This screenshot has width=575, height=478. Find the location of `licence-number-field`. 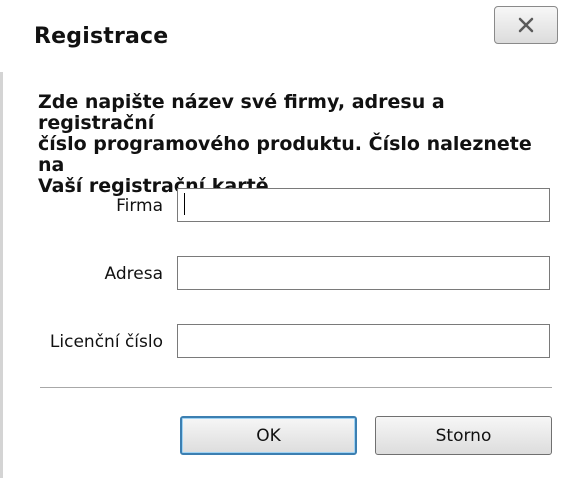

licence-number-field is located at coordinates (363, 341).